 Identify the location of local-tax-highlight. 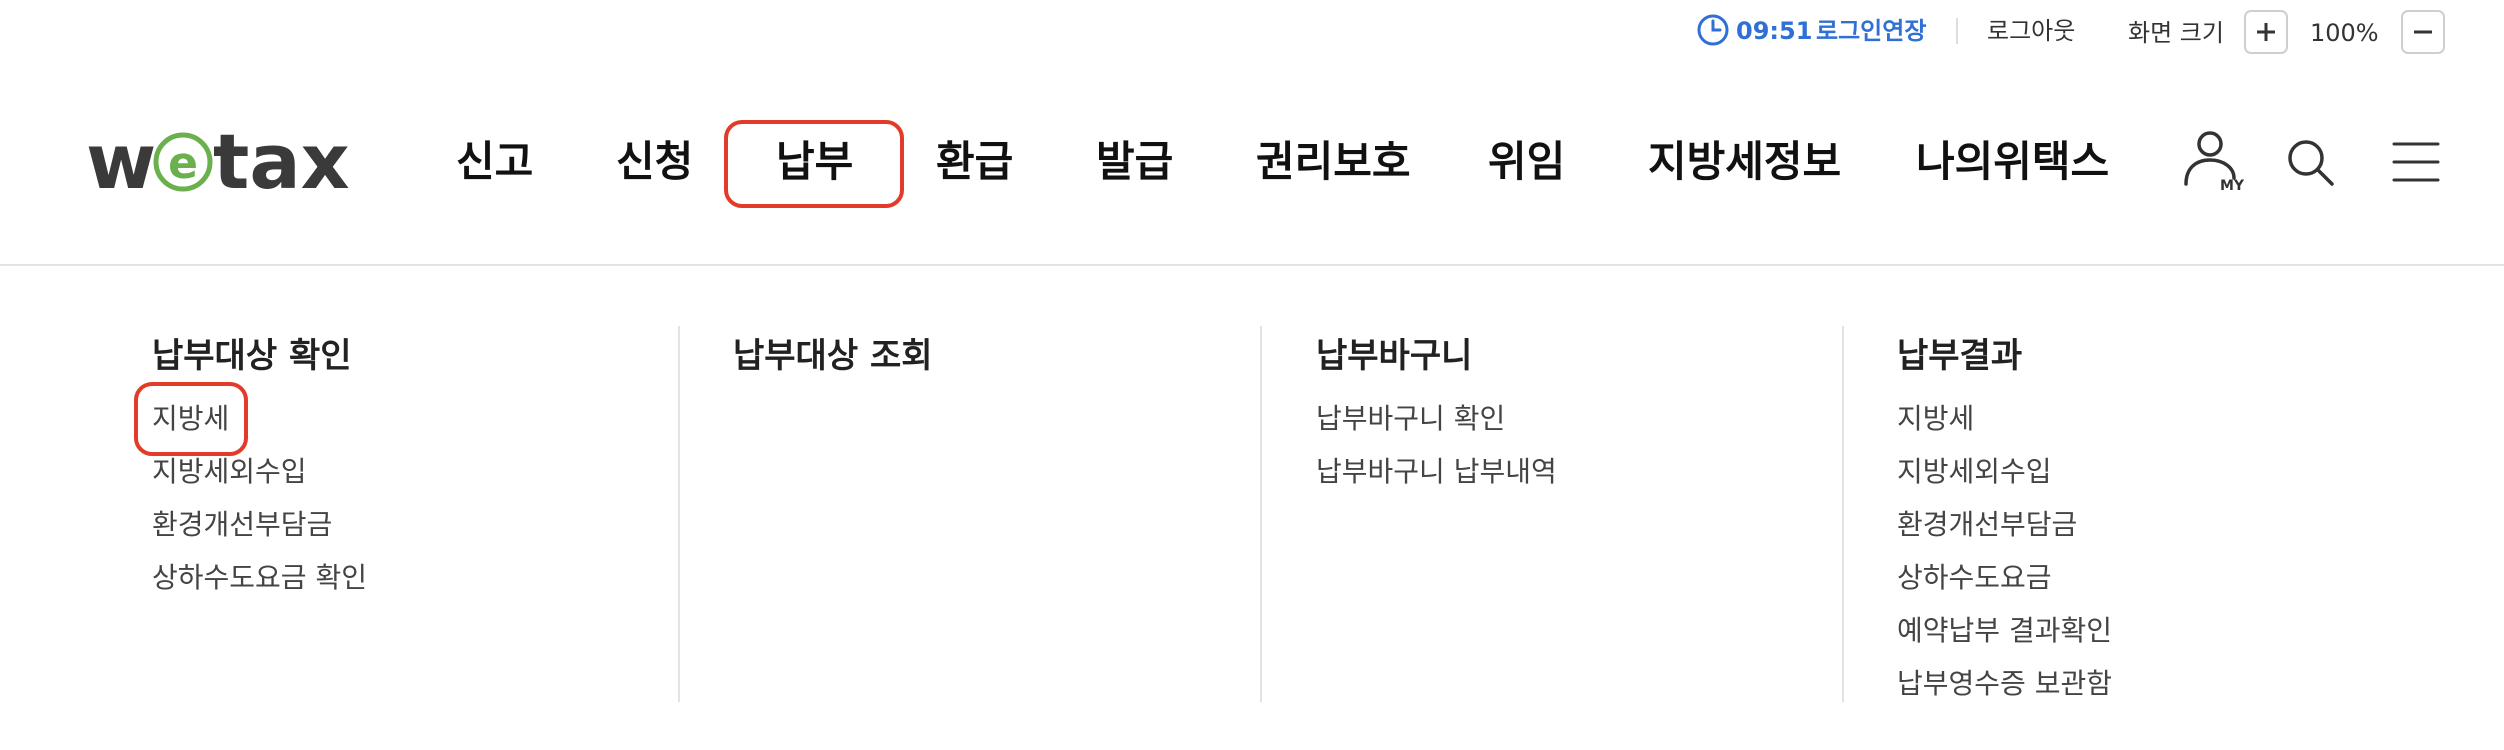
(191, 419).